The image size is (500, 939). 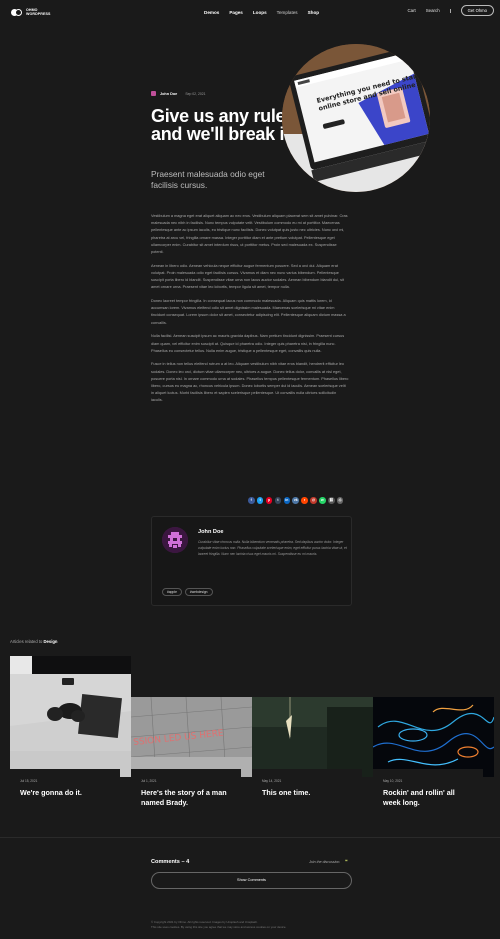 What do you see at coordinates (211, 12) in the screenshot?
I see `nav-item: Demos` at bounding box center [211, 12].